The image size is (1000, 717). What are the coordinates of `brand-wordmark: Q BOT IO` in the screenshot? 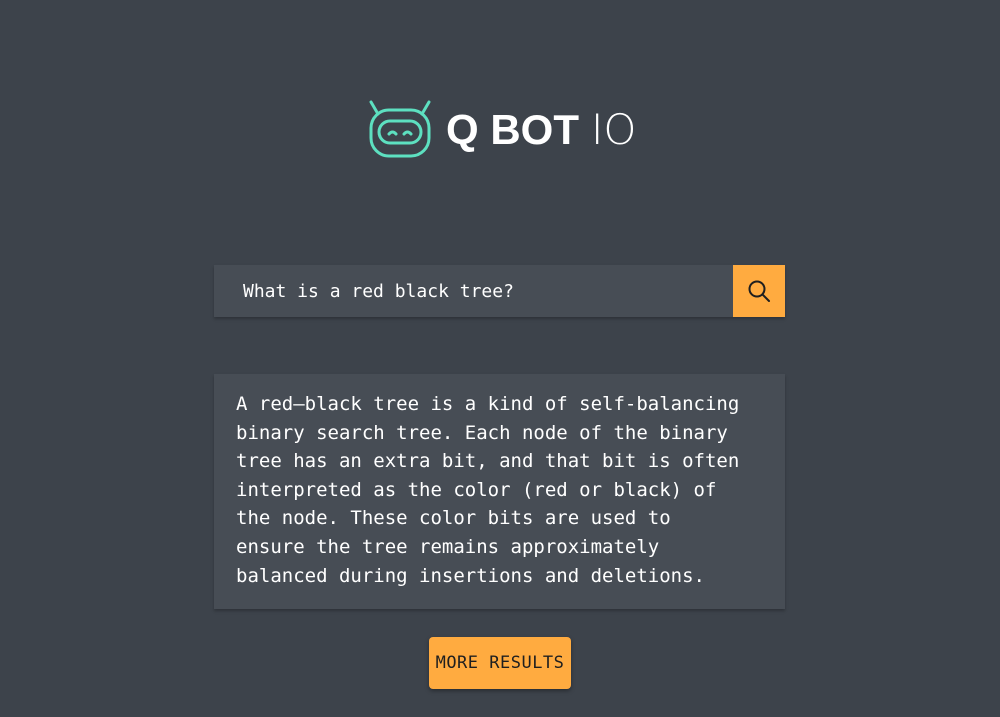 It's located at (541, 130).